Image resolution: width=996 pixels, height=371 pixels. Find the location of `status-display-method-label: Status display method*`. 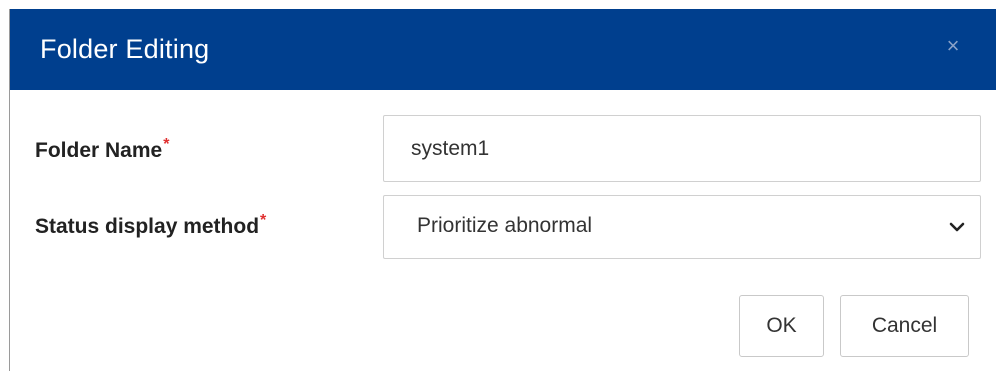

status-display-method-label: Status display method* is located at coordinates (151, 225).